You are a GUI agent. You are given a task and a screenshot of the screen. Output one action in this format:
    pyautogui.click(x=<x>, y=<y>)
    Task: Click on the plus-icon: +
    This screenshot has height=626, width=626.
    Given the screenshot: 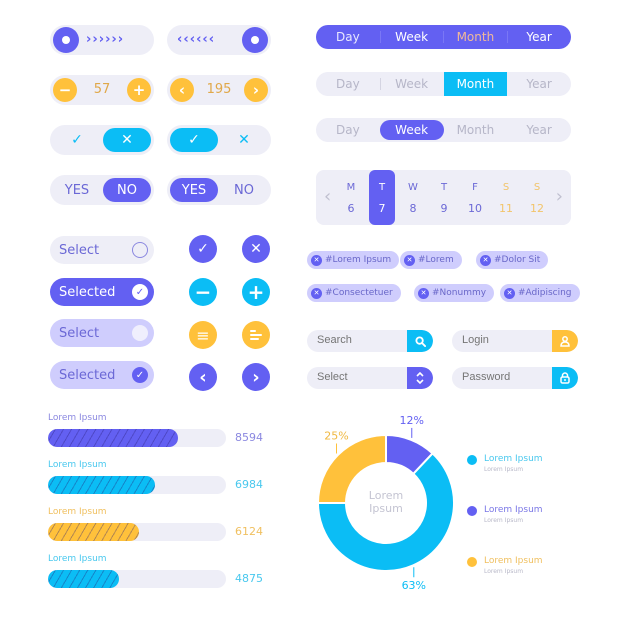 What is the action you would take?
    pyautogui.click(x=256, y=292)
    